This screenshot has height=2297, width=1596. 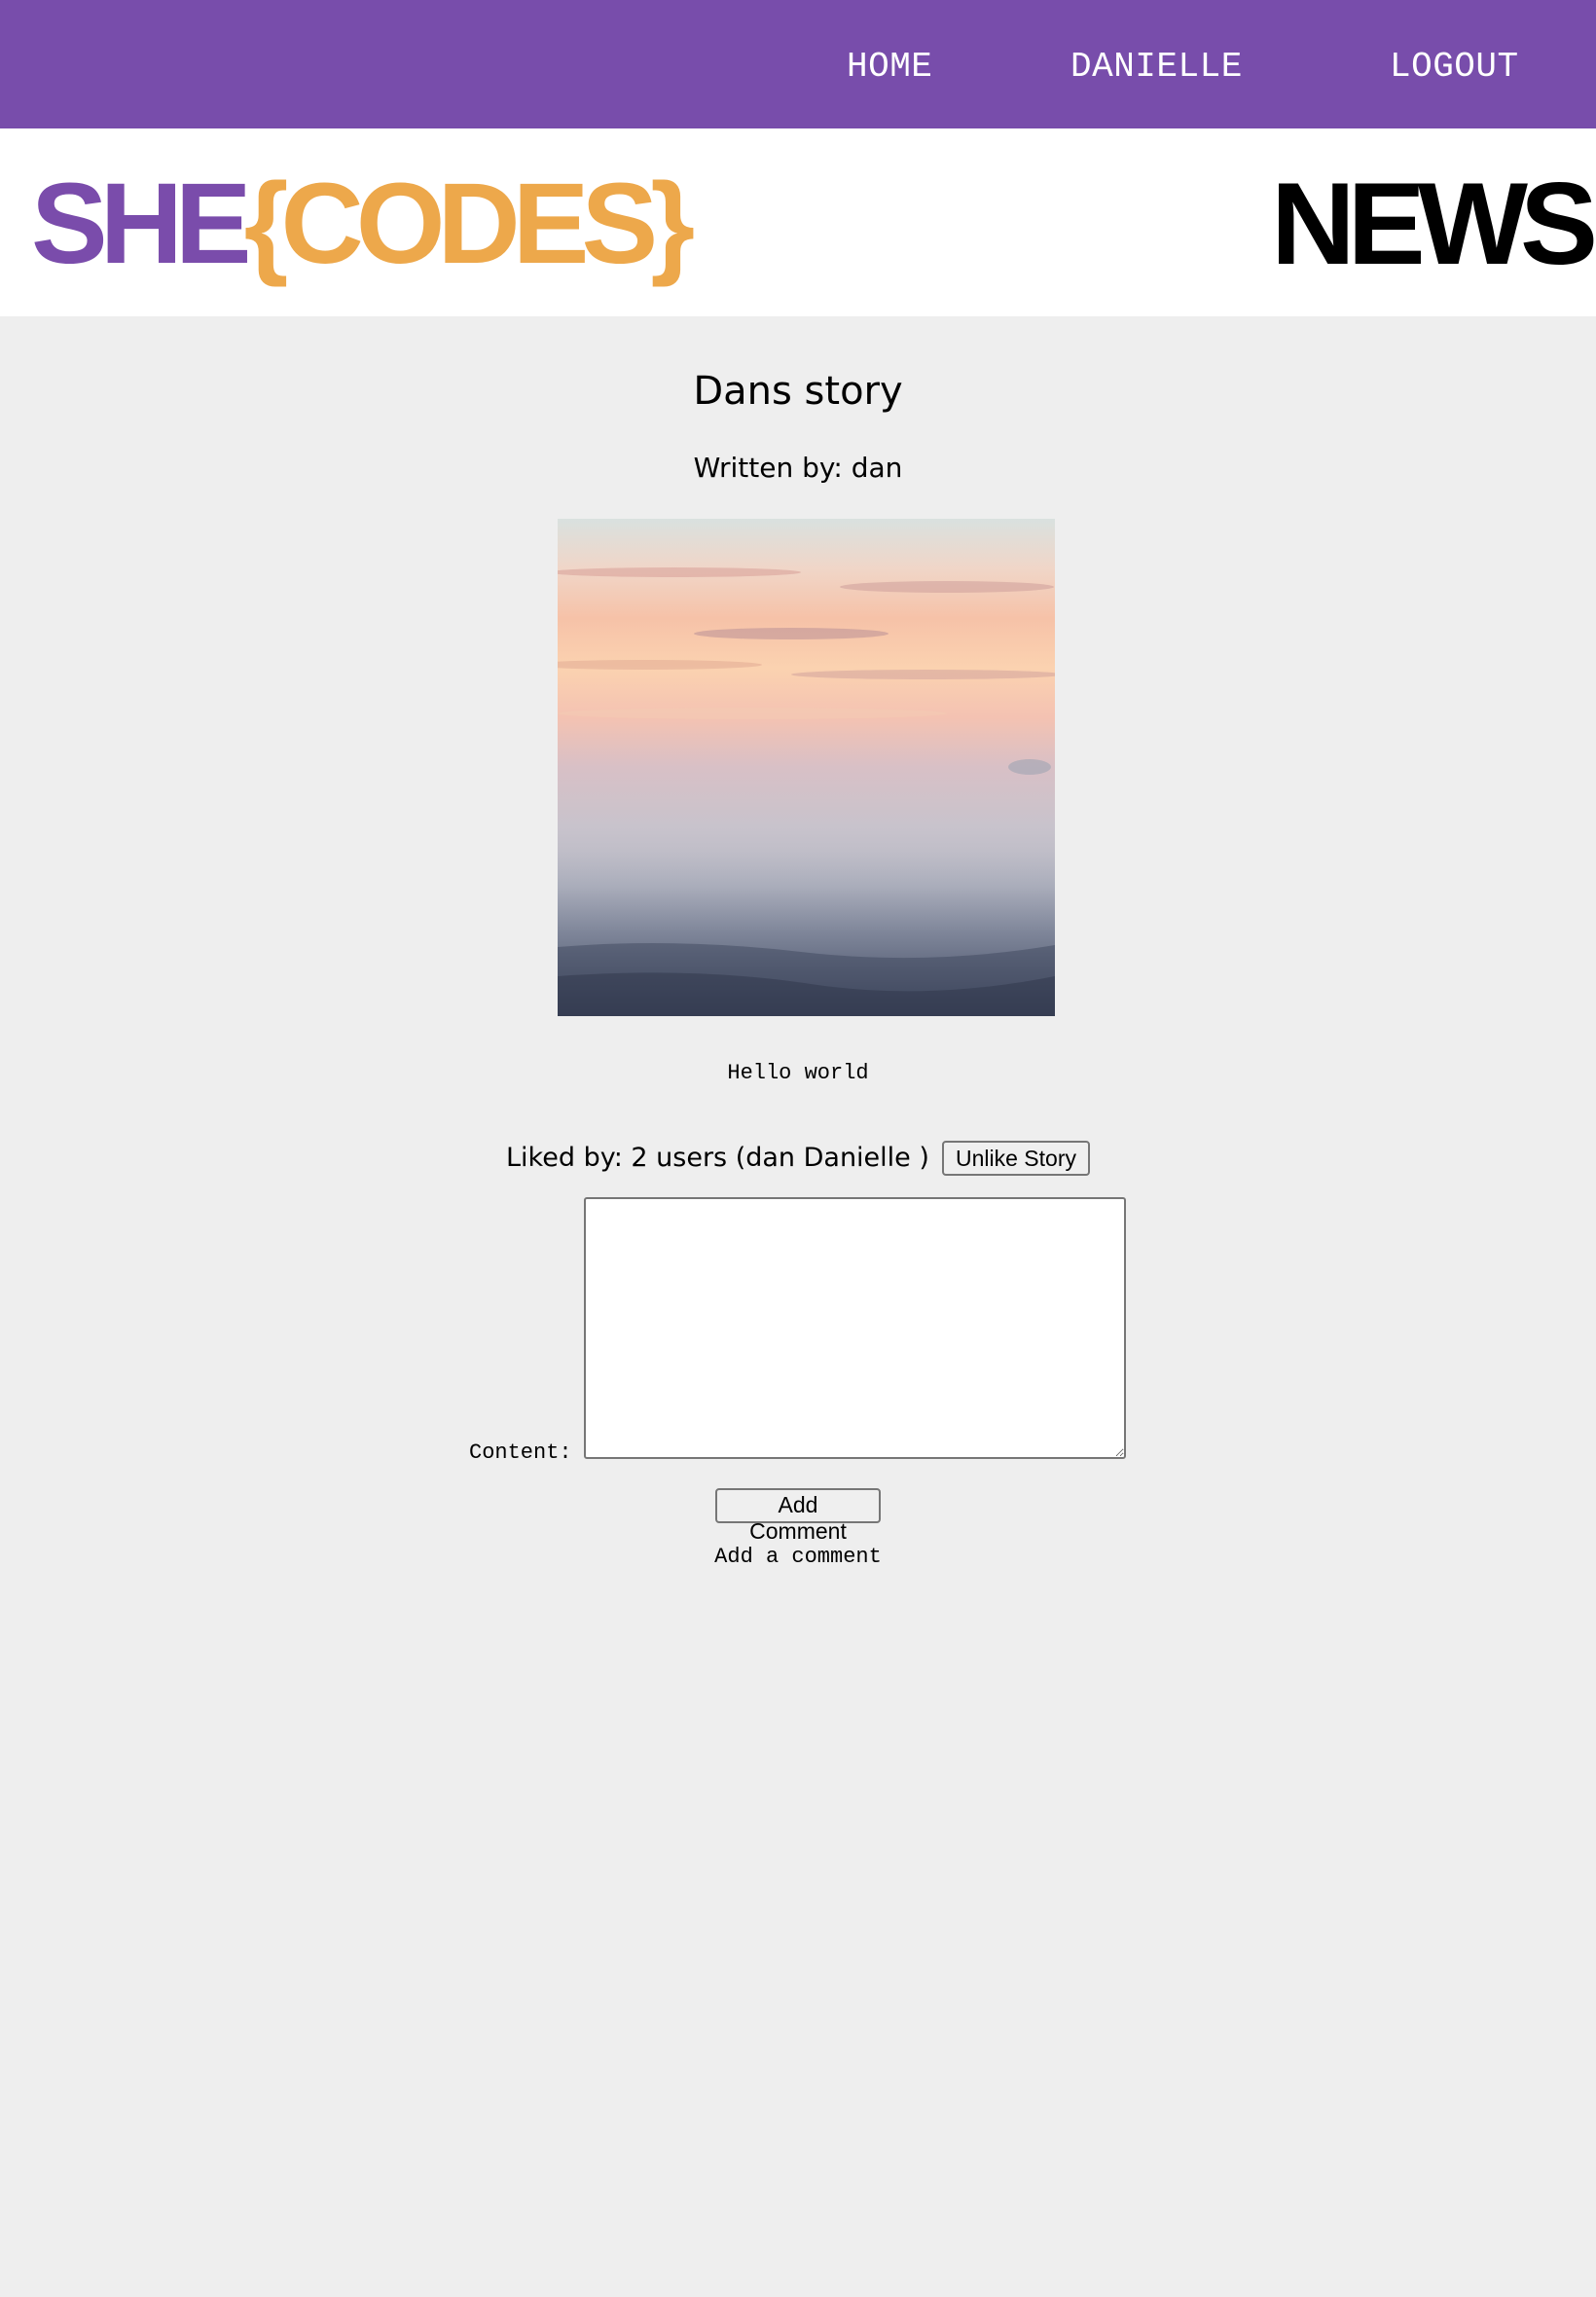 What do you see at coordinates (469, 224) in the screenshot?
I see `logo-codes-text: {CODES}` at bounding box center [469, 224].